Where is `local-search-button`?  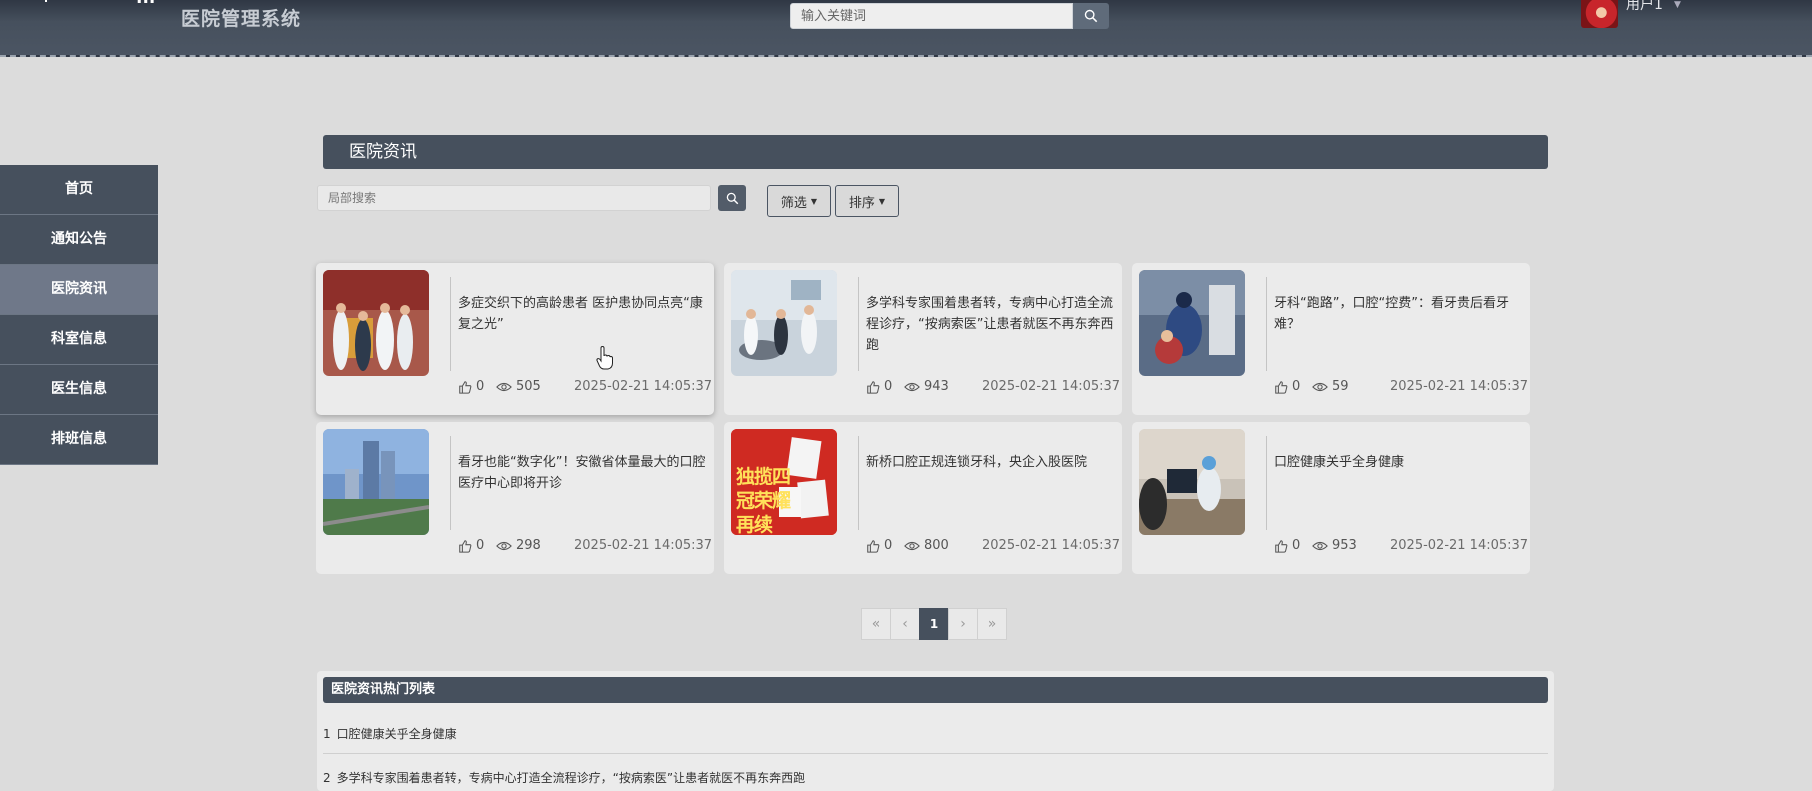
local-search-button is located at coordinates (732, 198).